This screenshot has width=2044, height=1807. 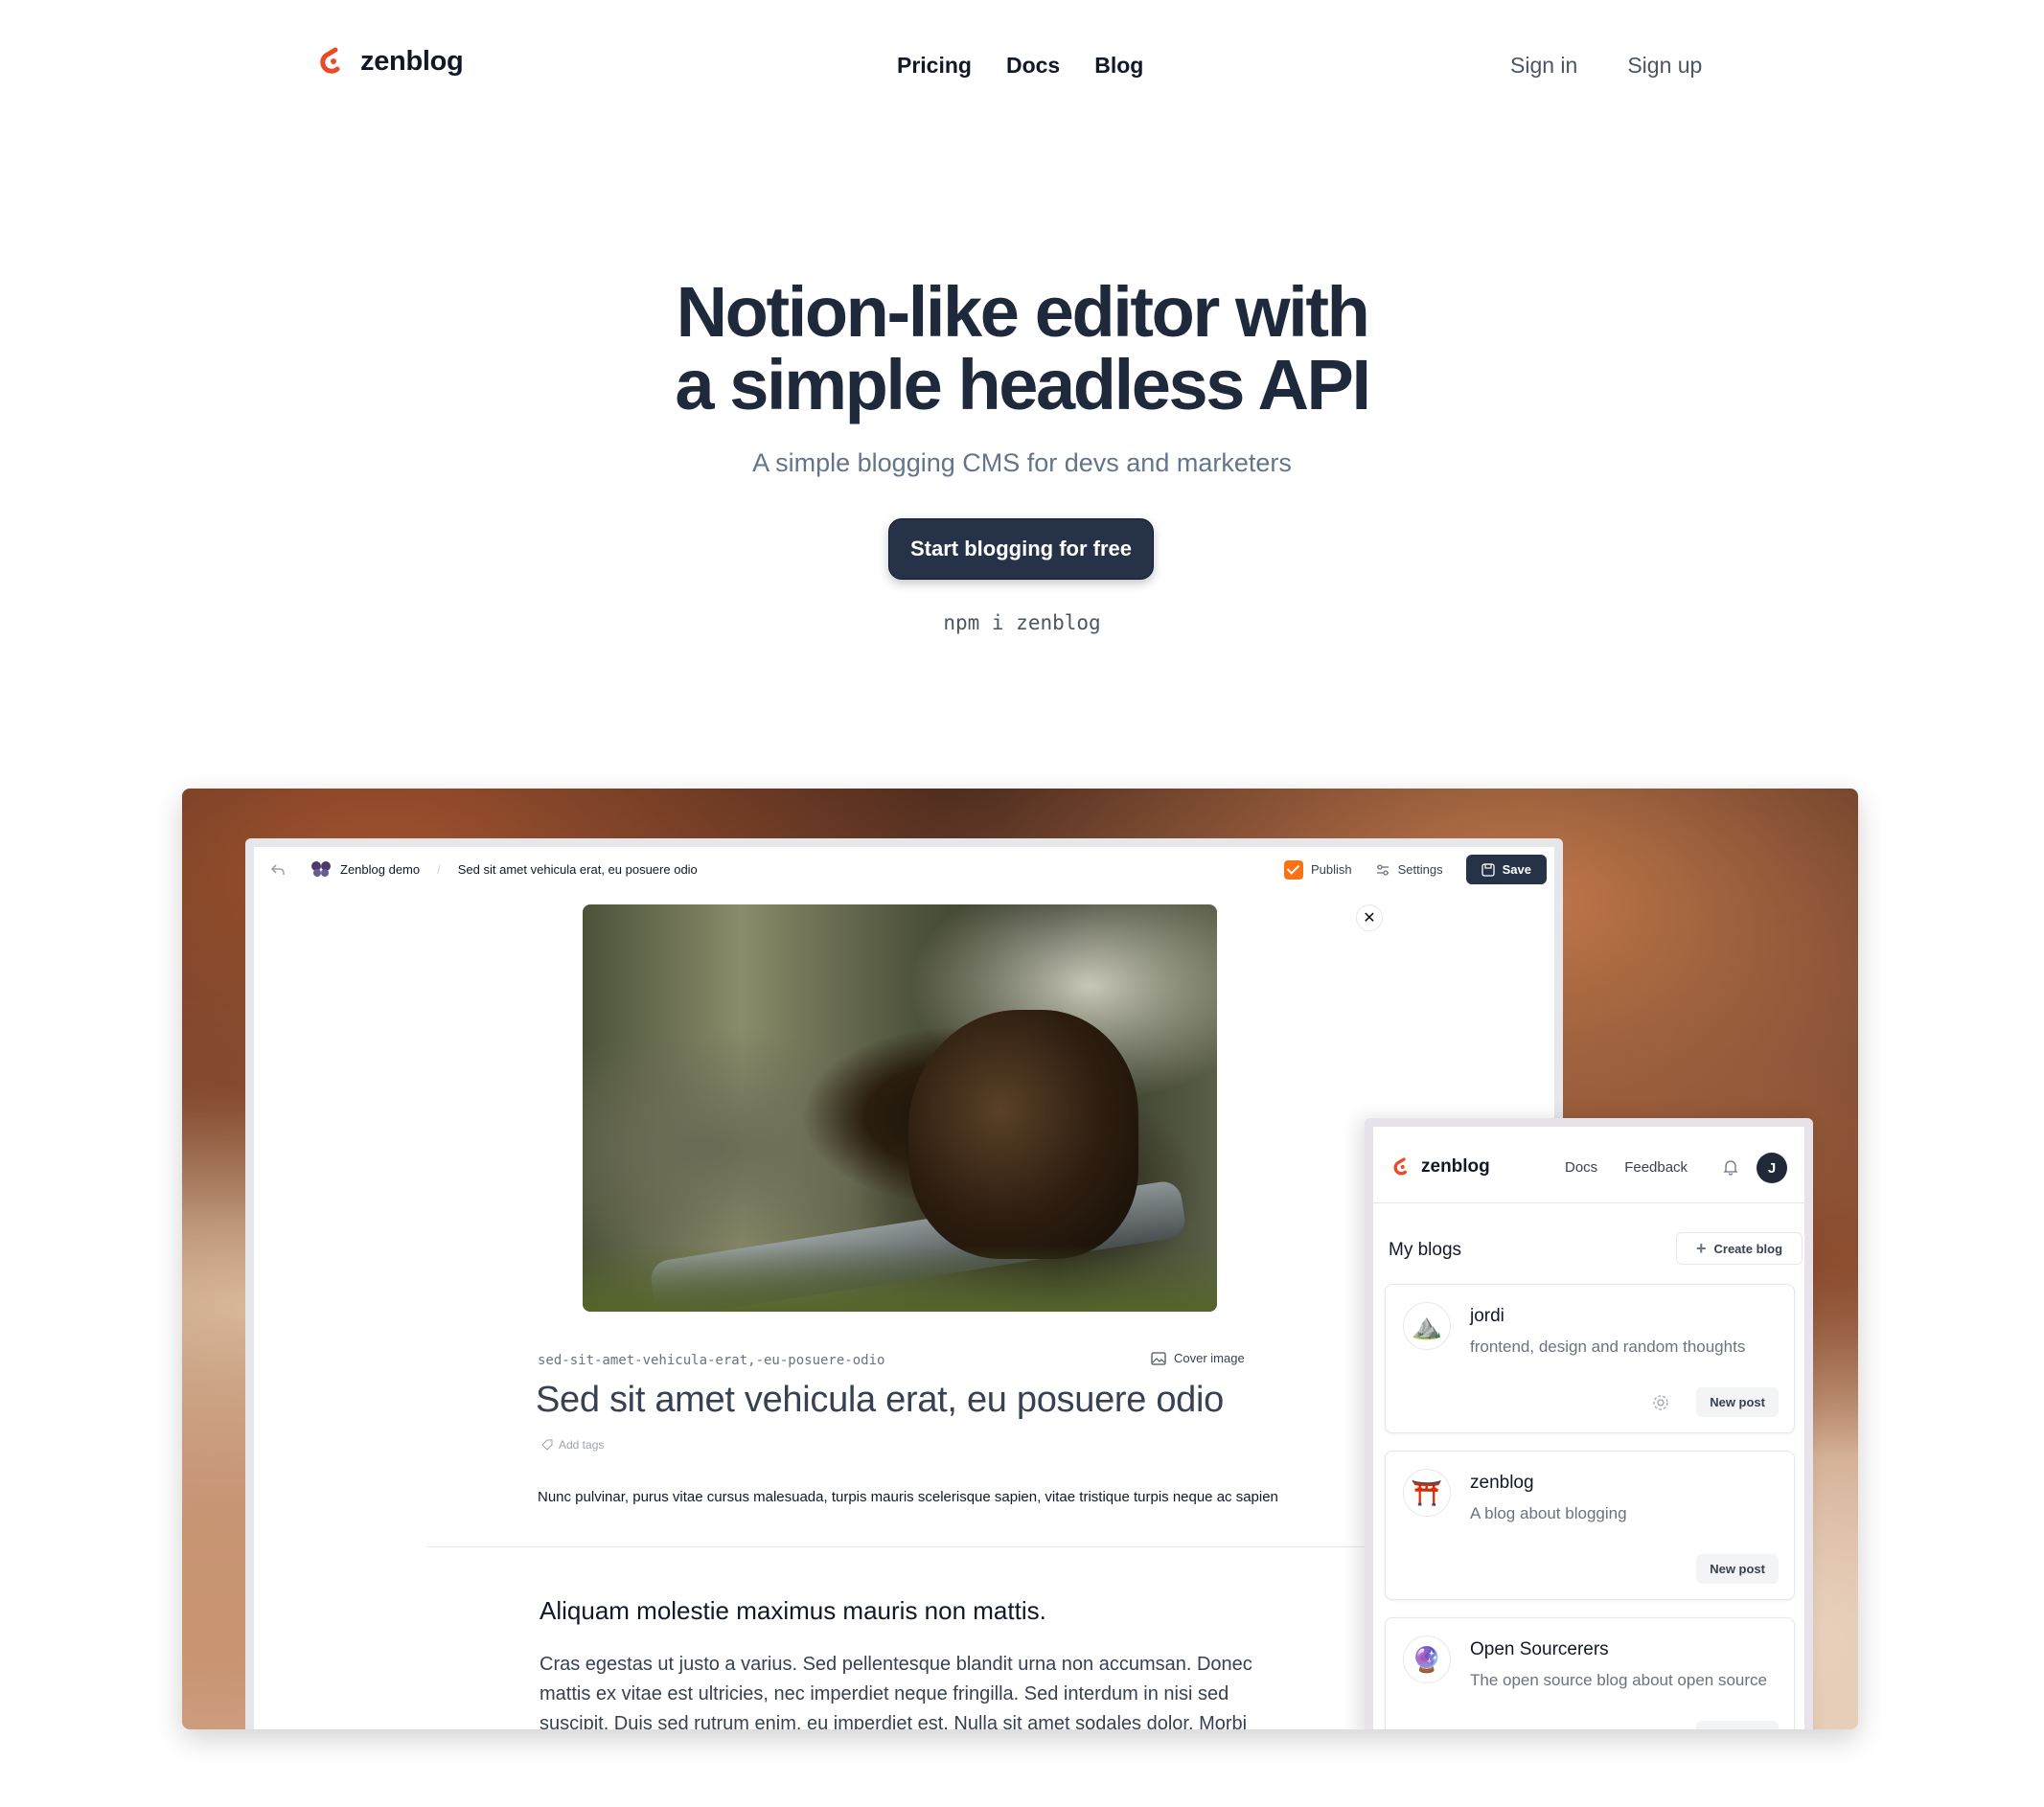 I want to click on brand-link: zenblog, so click(x=388, y=61).